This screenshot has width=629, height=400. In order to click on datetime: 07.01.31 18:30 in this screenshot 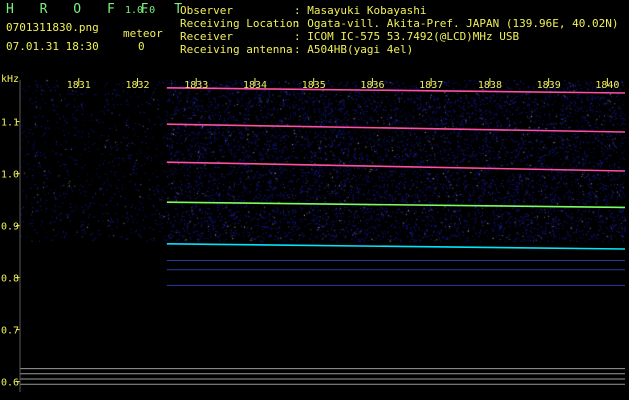, I will do `click(52, 46)`.